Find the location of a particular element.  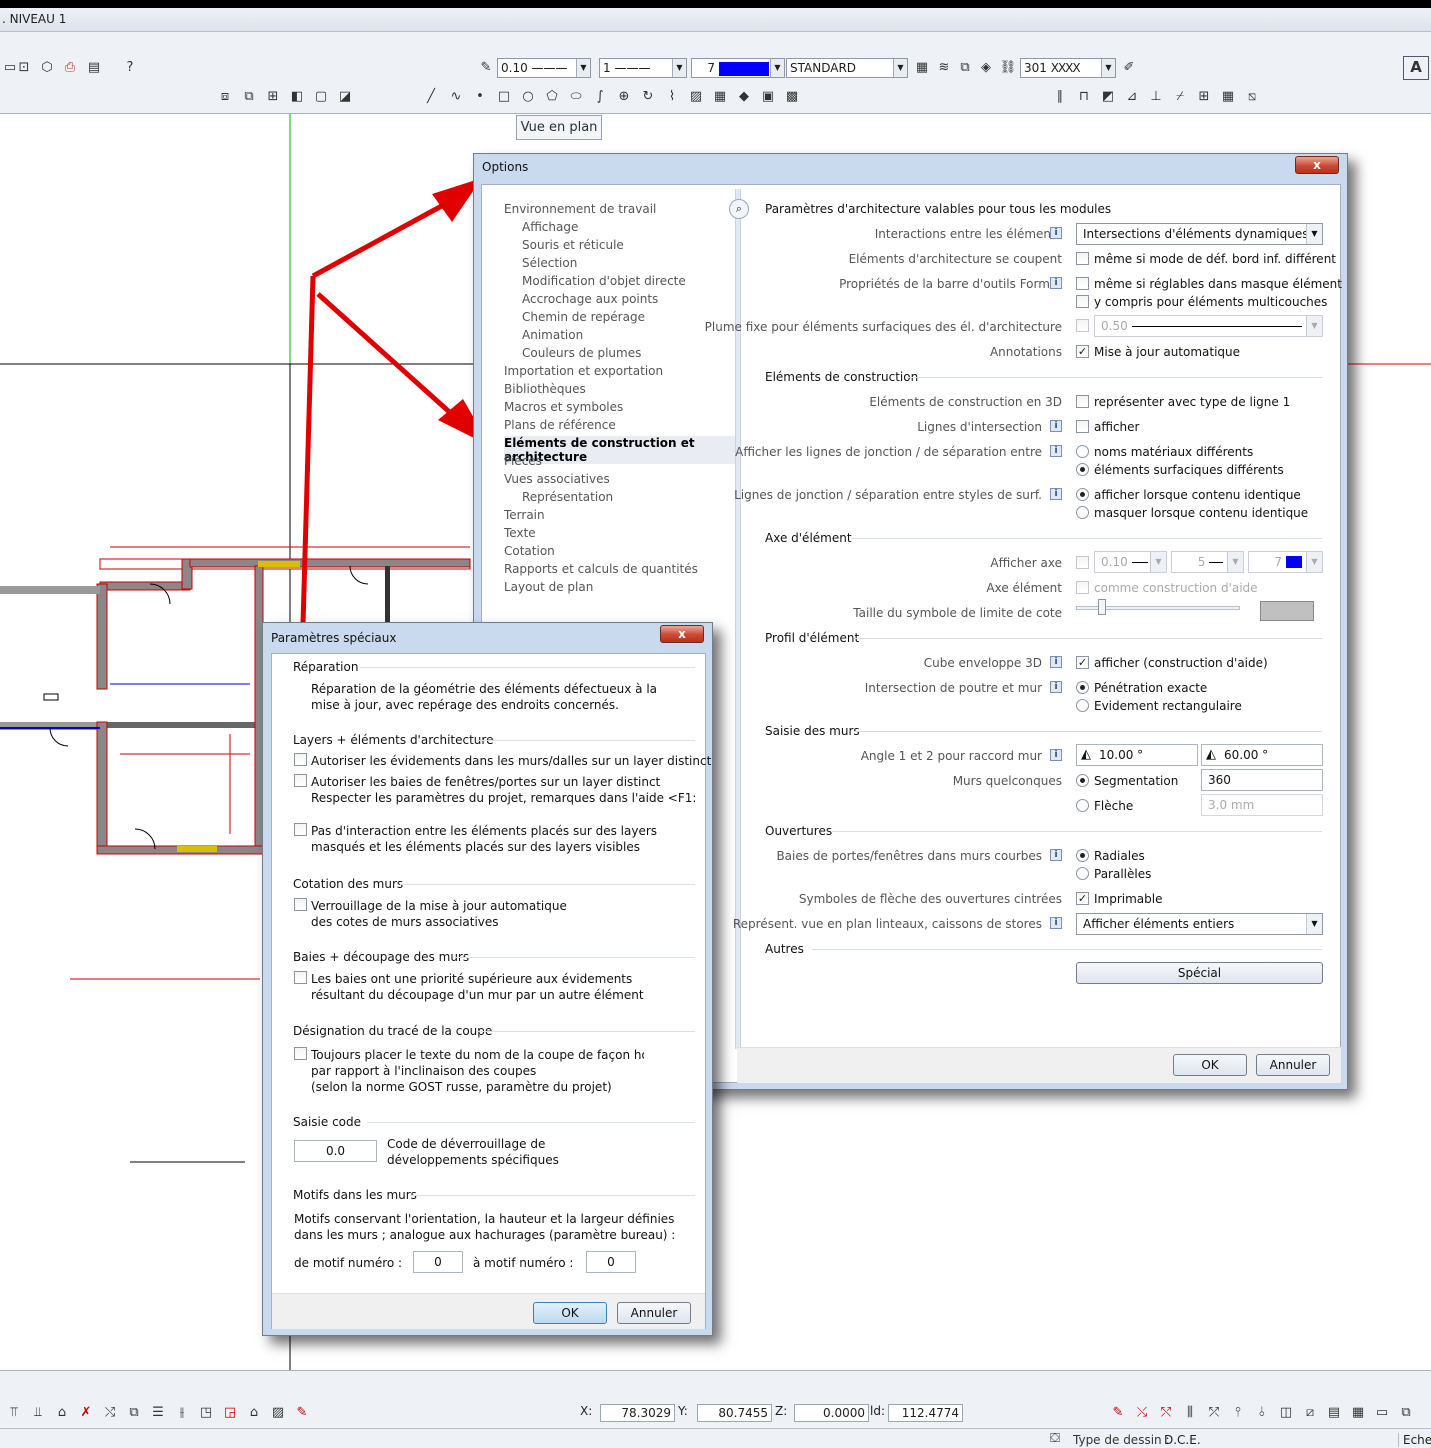

special-close-button: x is located at coordinates (682, 634).